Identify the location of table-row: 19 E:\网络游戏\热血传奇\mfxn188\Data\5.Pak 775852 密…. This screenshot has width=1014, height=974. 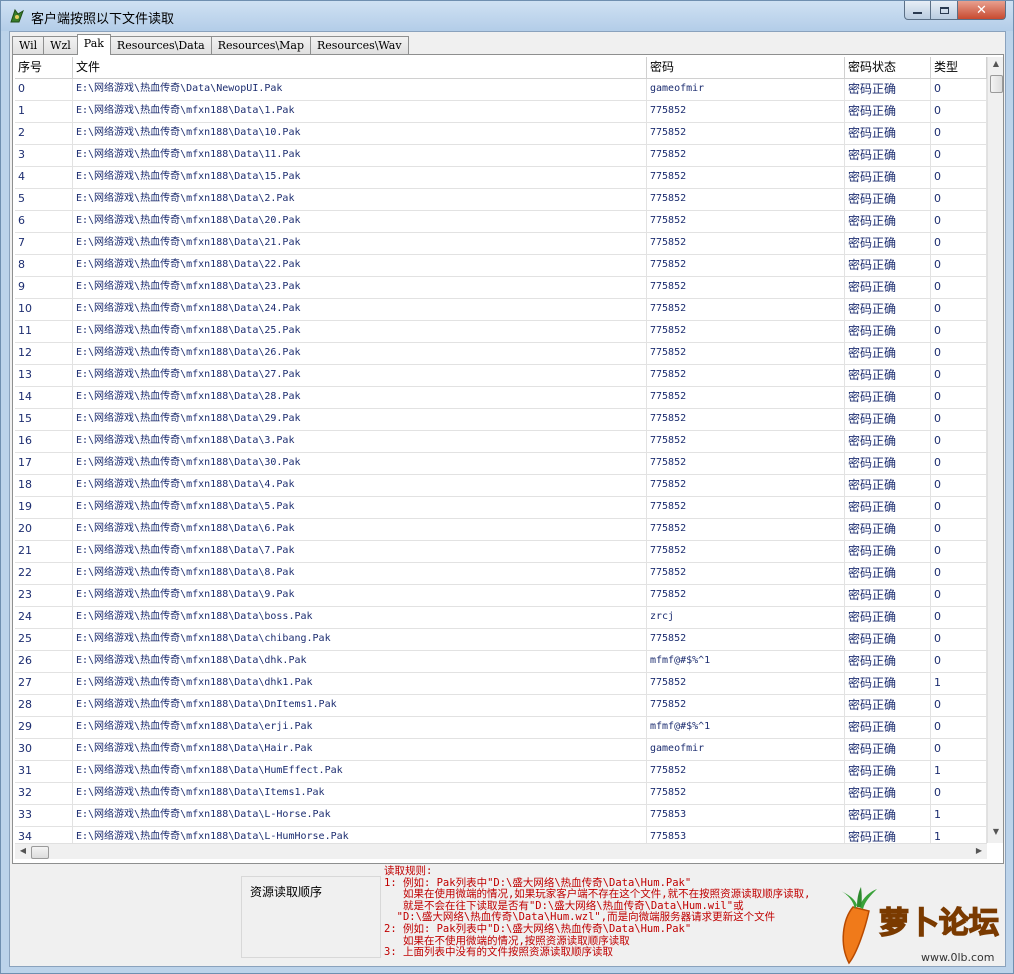
(501, 508).